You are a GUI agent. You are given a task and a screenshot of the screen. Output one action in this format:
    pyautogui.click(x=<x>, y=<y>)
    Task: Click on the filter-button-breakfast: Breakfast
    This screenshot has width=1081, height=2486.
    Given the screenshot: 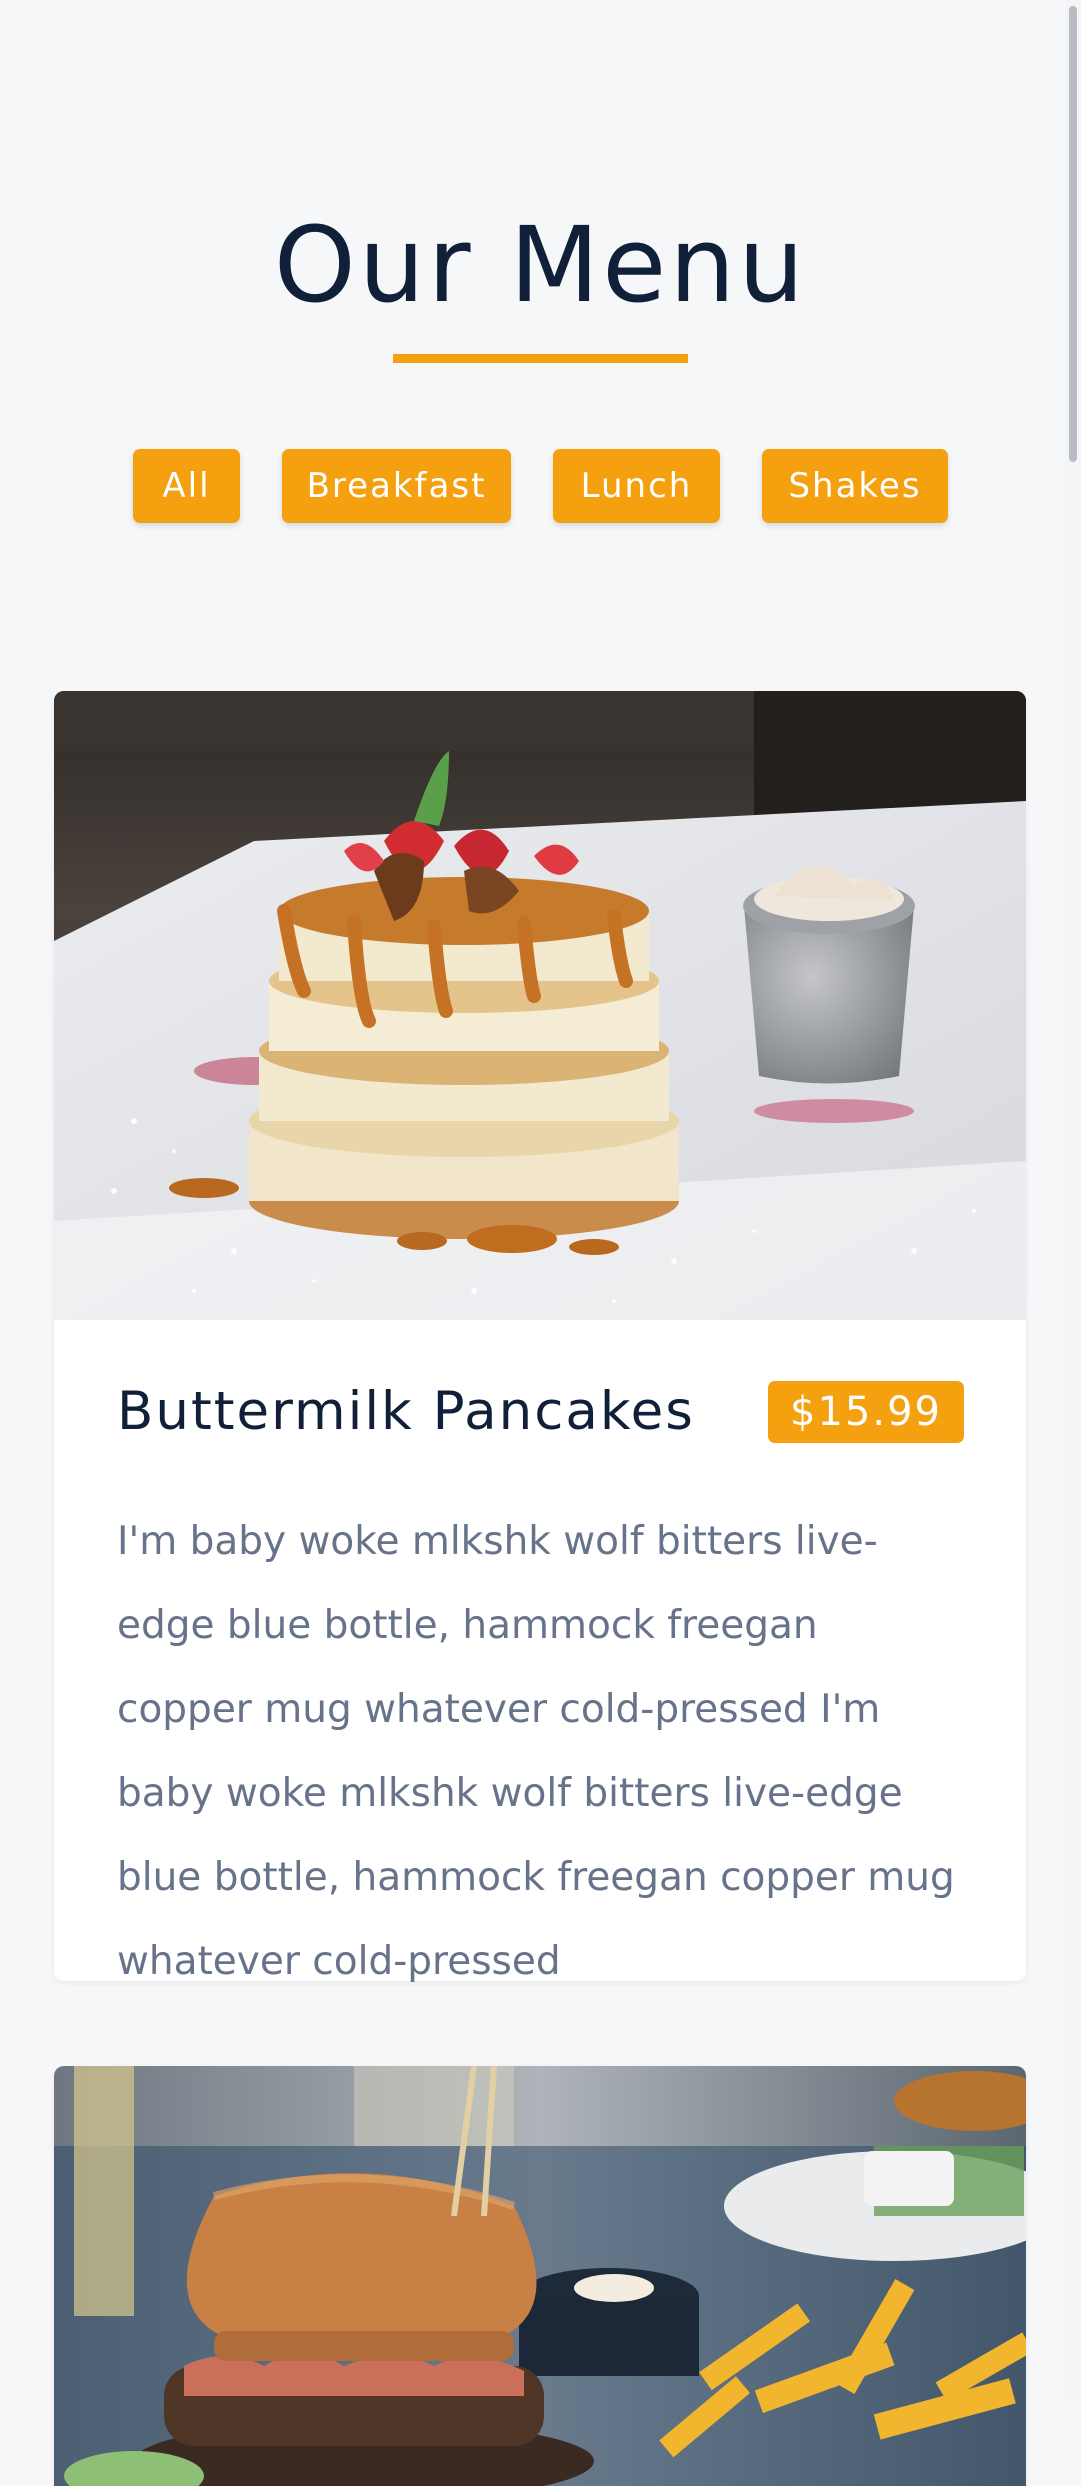 What is the action you would take?
    pyautogui.click(x=396, y=486)
    